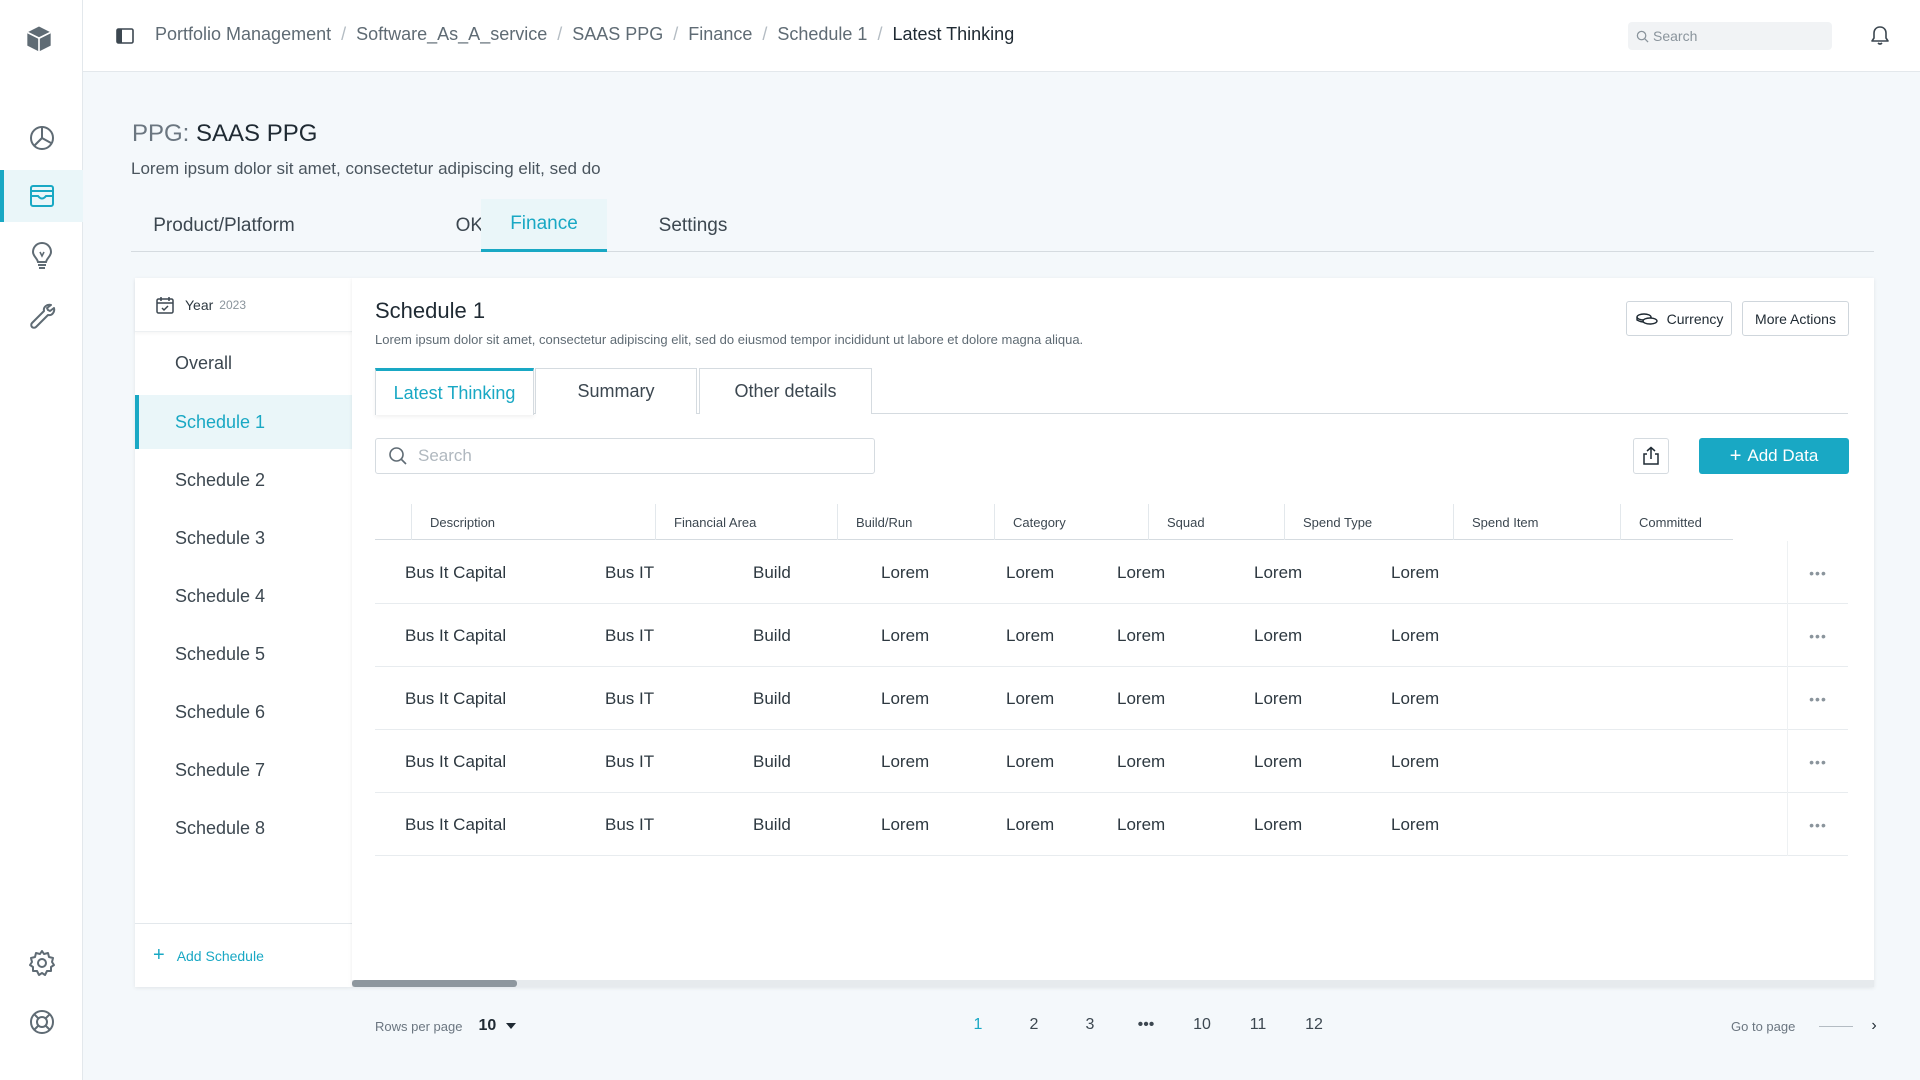 Image resolution: width=1920 pixels, height=1080 pixels. I want to click on settings-gear-icon, so click(41, 963).